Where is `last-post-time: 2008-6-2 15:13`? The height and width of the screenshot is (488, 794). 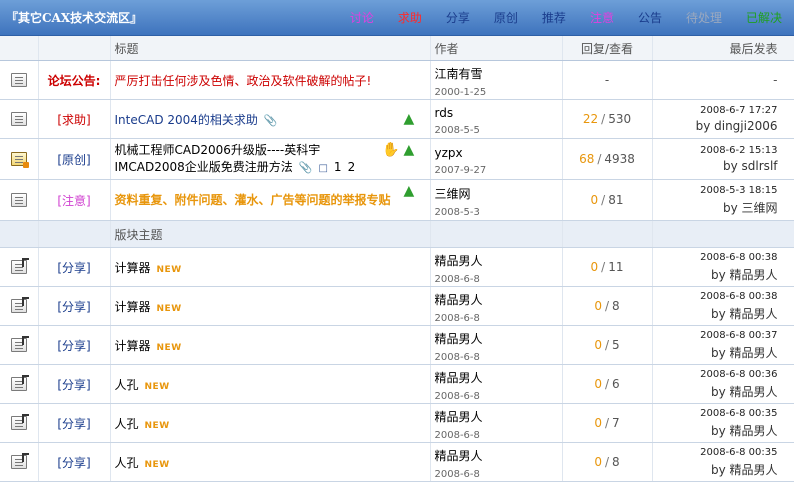
last-post-time: 2008-6-2 15:13 is located at coordinates (715, 150).